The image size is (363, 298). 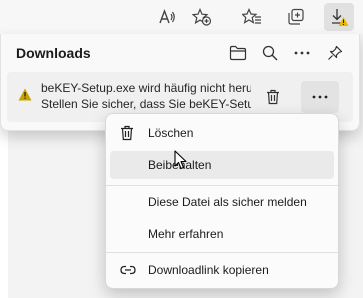 I want to click on menu-item-keep: Beibehalten, so click(x=222, y=165).